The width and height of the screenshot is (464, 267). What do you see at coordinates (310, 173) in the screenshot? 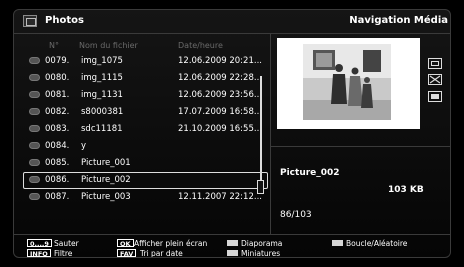
I see `selected-file-name: Picture_002` at bounding box center [310, 173].